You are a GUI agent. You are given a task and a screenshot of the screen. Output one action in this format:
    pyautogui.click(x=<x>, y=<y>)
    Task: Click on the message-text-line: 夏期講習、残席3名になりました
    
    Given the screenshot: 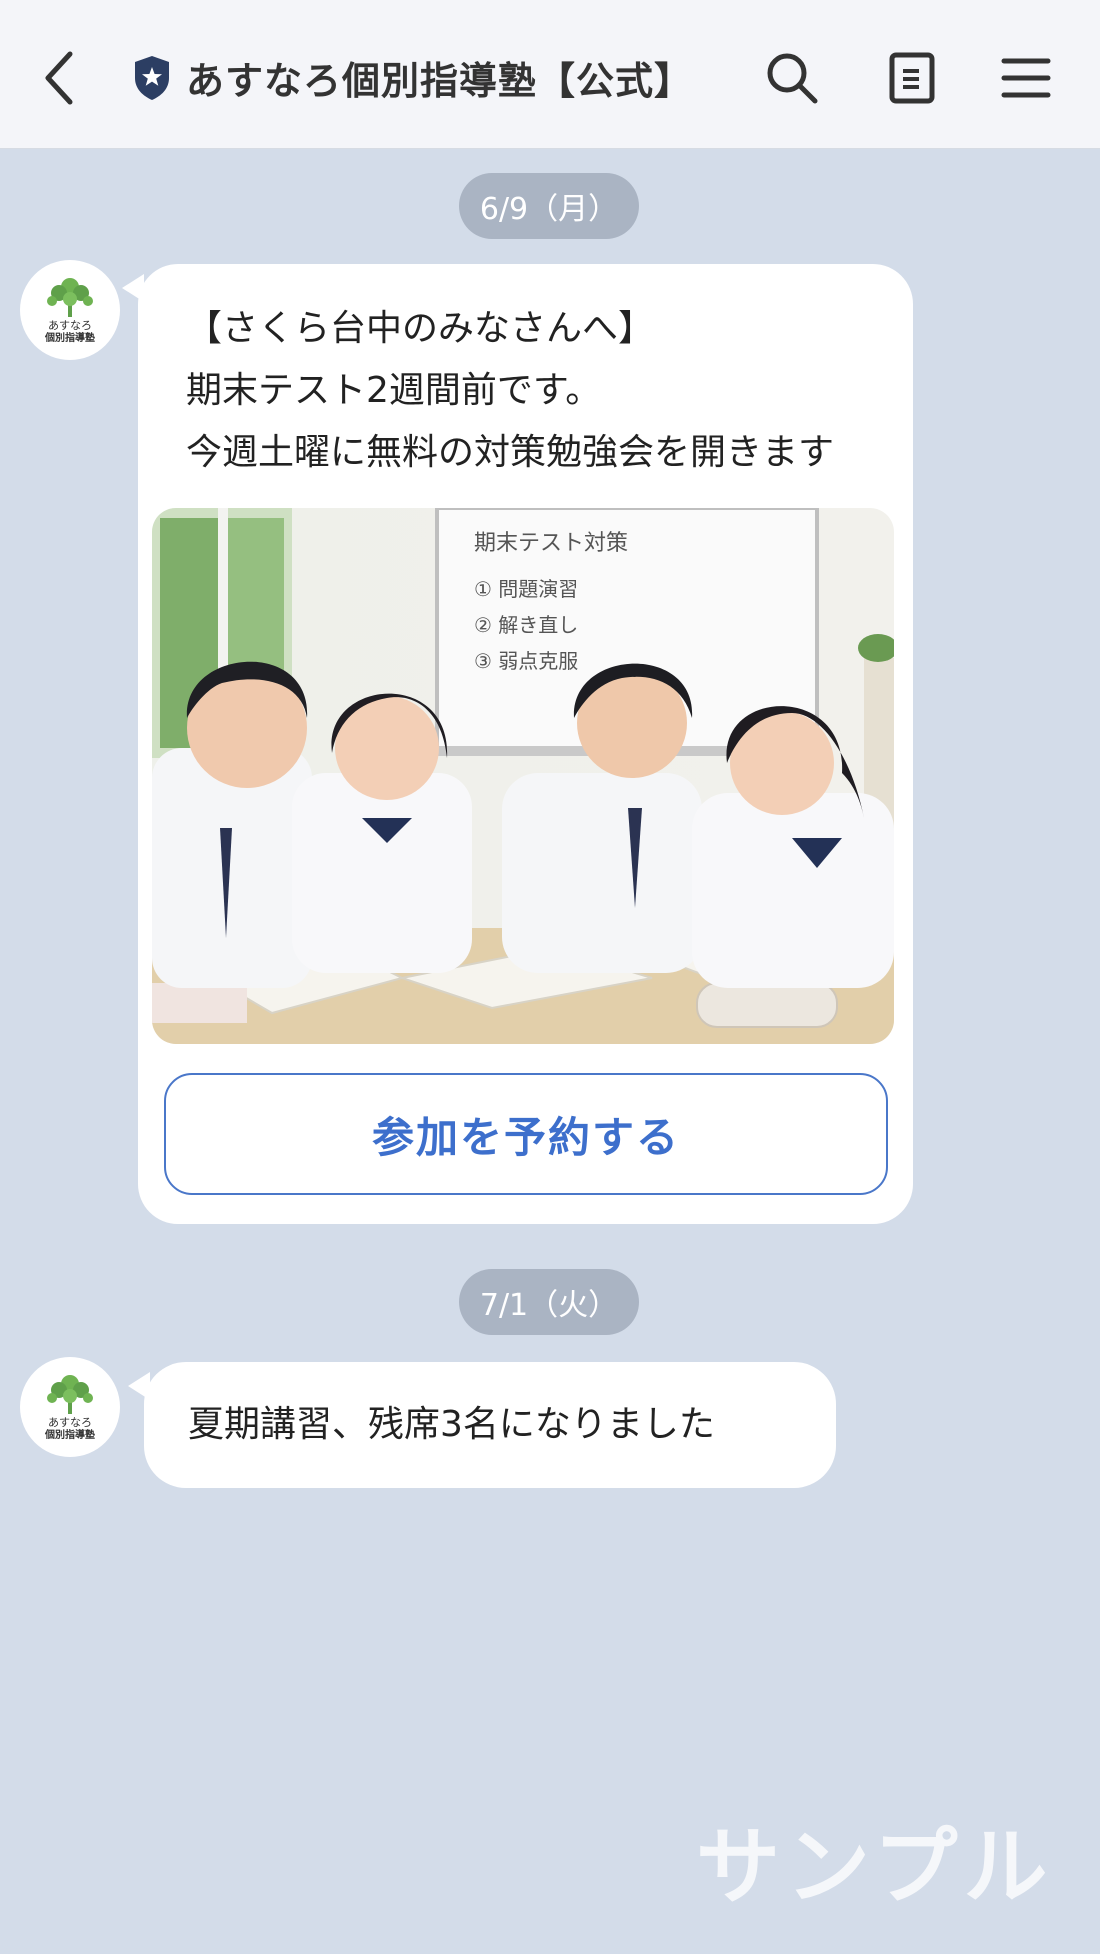 What is the action you would take?
    pyautogui.click(x=451, y=1424)
    